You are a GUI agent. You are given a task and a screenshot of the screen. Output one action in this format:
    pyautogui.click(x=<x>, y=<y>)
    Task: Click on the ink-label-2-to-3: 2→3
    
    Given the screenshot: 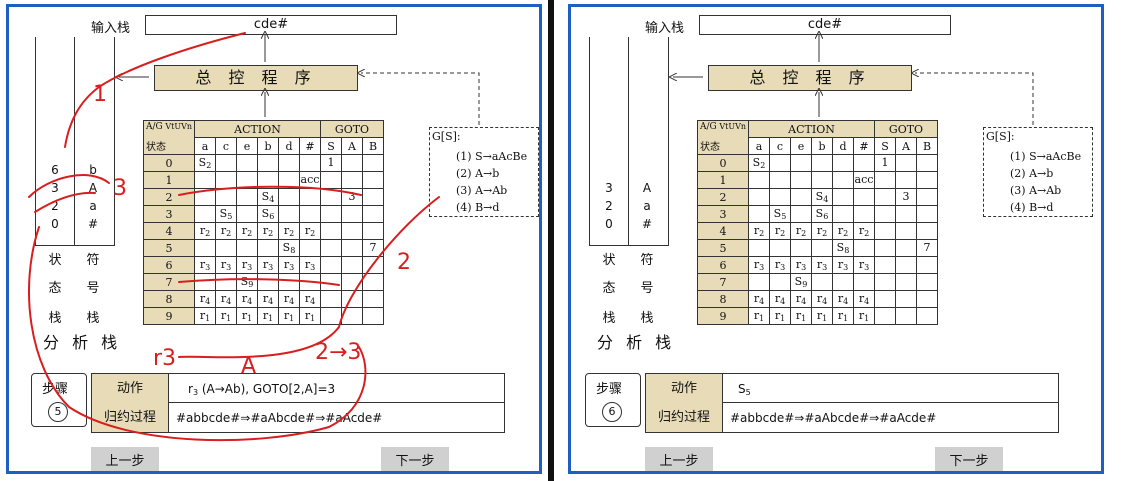 What is the action you would take?
    pyautogui.click(x=338, y=352)
    